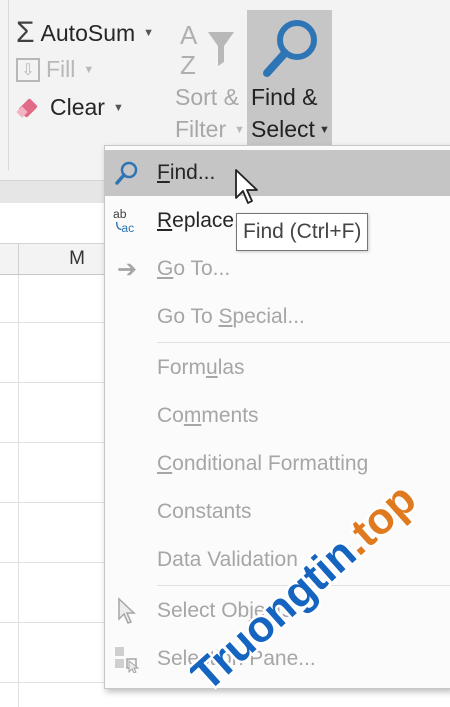  Describe the element at coordinates (303, 342) in the screenshot. I see `menu-separator` at that location.